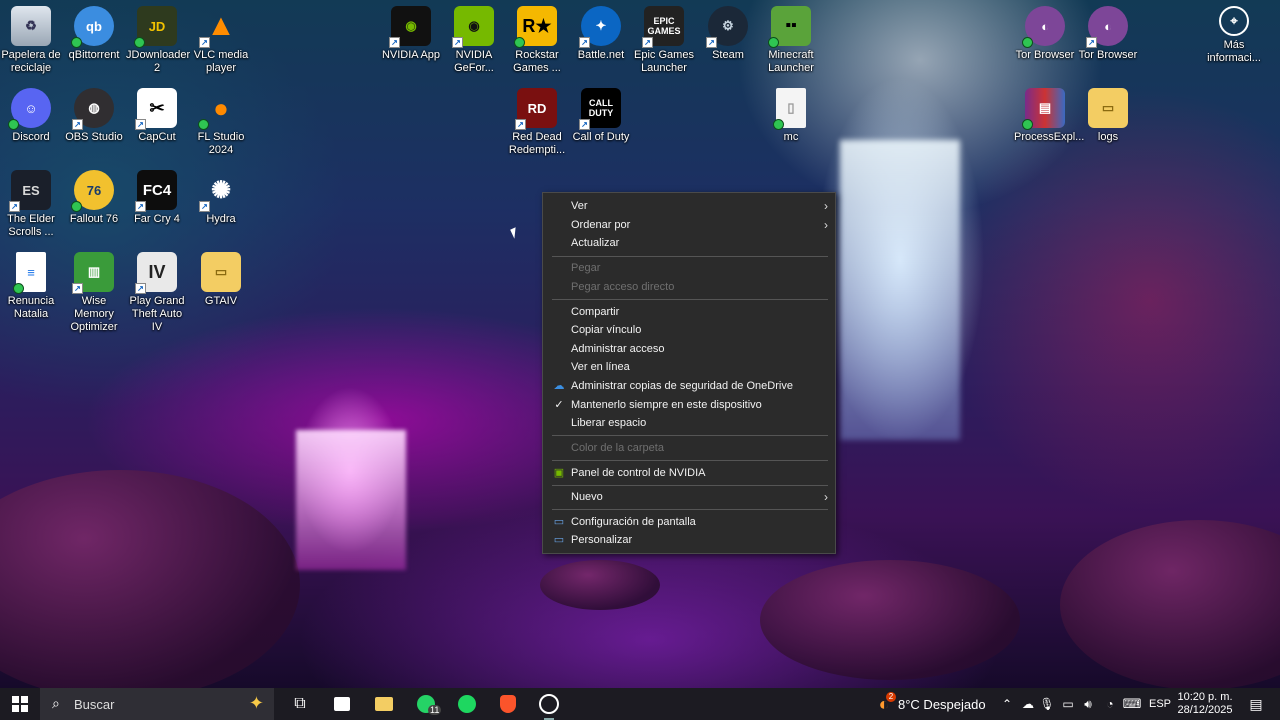 This screenshot has height=720, width=1280. I want to click on desktop-icon-gta-iv: IV ↗ Play Grand Theft Auto IV, so click(157, 292).